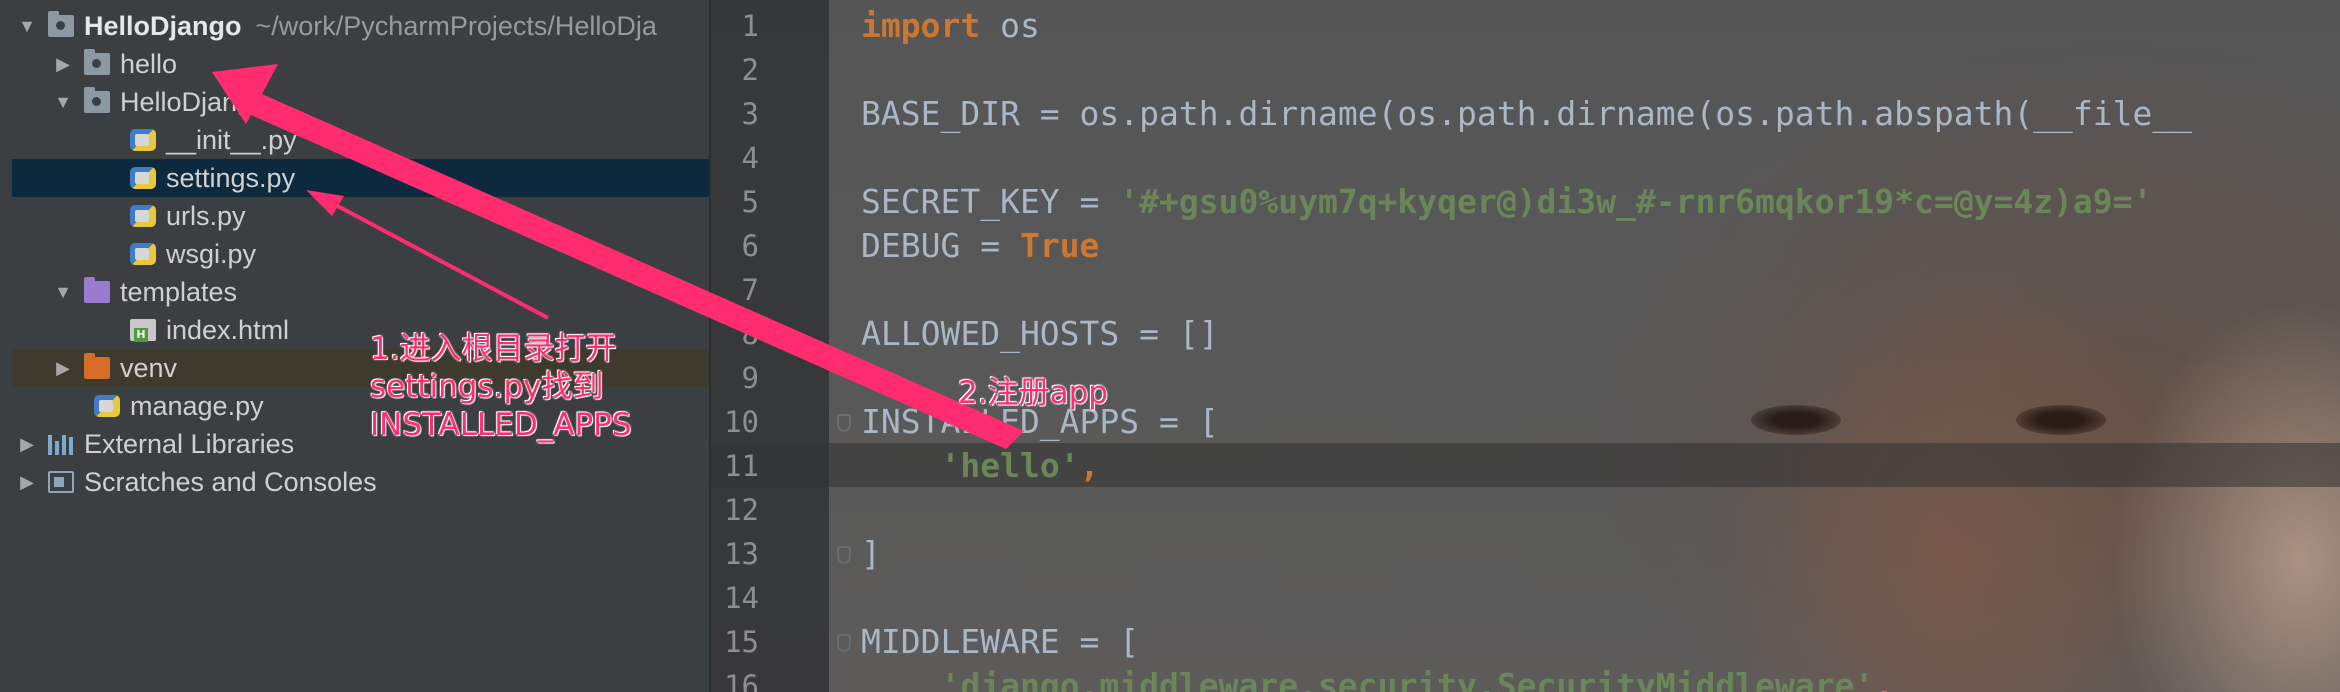 The width and height of the screenshot is (2340, 692). Describe the element at coordinates (741, 510) in the screenshot. I see `line-number: 12` at that location.